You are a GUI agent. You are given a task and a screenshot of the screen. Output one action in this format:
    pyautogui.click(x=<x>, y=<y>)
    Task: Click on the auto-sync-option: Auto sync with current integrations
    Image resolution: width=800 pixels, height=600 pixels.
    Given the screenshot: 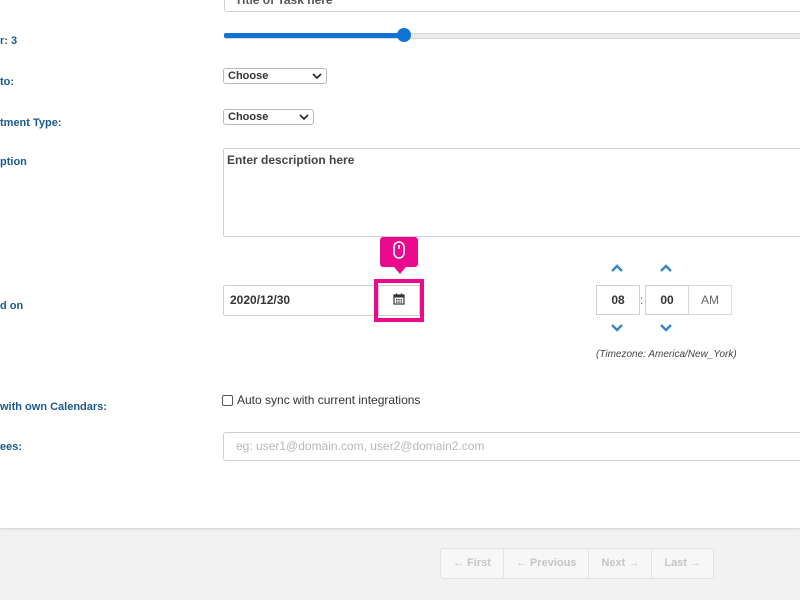 What is the action you would take?
    pyautogui.click(x=321, y=400)
    